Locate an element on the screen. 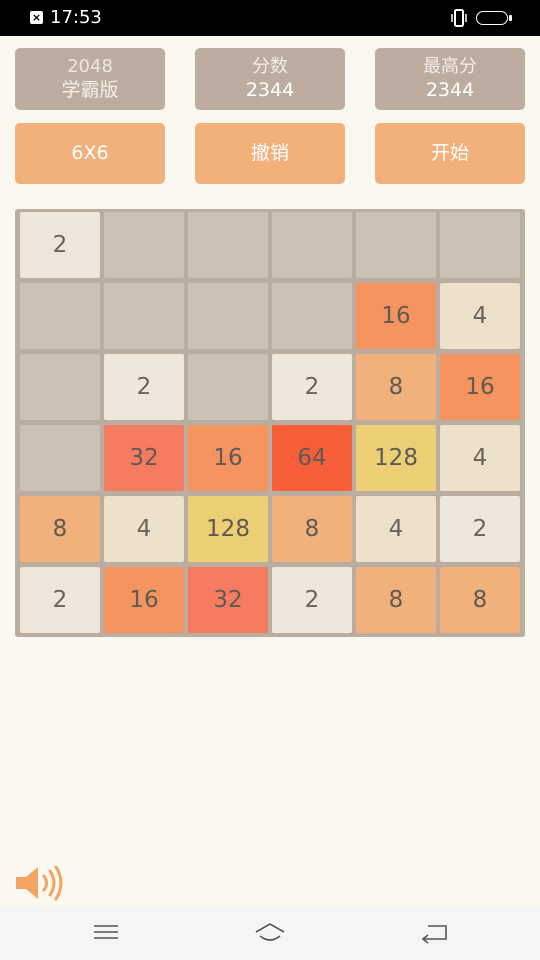 This screenshot has width=540, height=960. home-icon is located at coordinates (270, 932).